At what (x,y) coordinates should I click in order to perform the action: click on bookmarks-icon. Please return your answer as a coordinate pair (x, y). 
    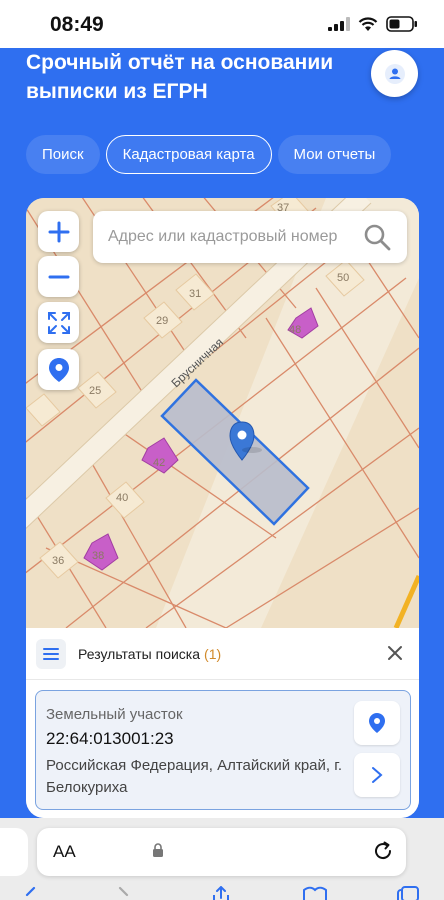
    Looking at the image, I should click on (315, 893).